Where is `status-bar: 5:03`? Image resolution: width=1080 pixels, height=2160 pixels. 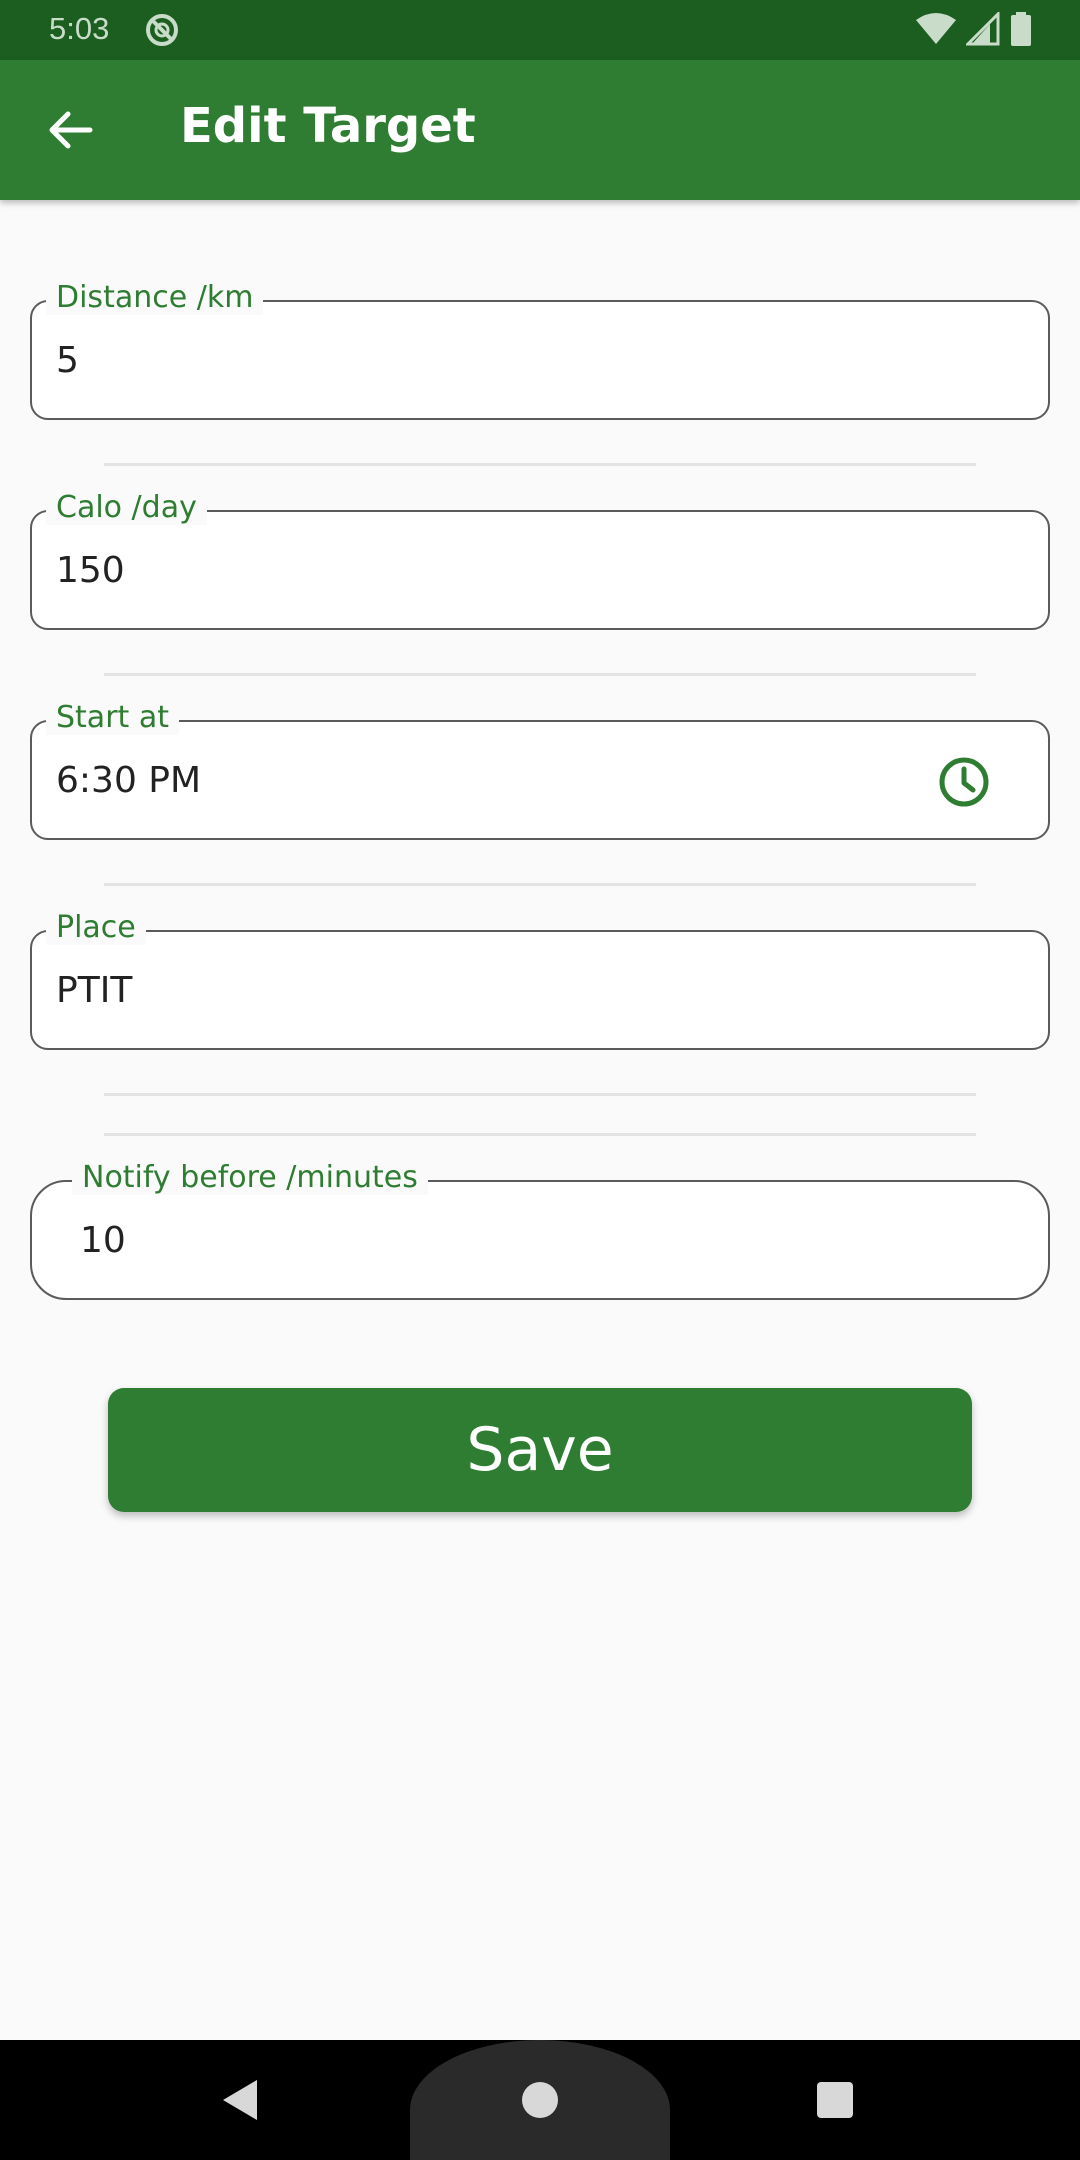
status-bar: 5:03 is located at coordinates (540, 30).